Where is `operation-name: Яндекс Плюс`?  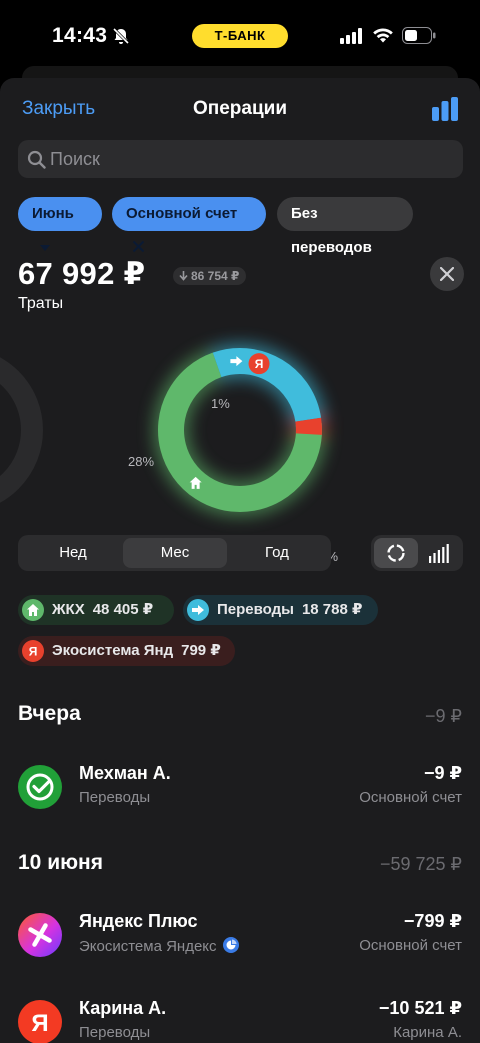
operation-name: Яндекс Плюс is located at coordinates (138, 921).